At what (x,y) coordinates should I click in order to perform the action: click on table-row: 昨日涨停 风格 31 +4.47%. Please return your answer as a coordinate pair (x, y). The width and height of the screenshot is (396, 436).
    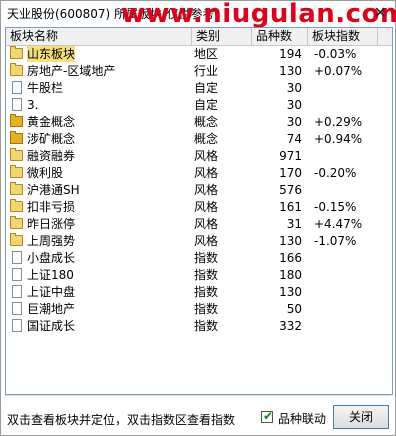
    Looking at the image, I should click on (199, 224).